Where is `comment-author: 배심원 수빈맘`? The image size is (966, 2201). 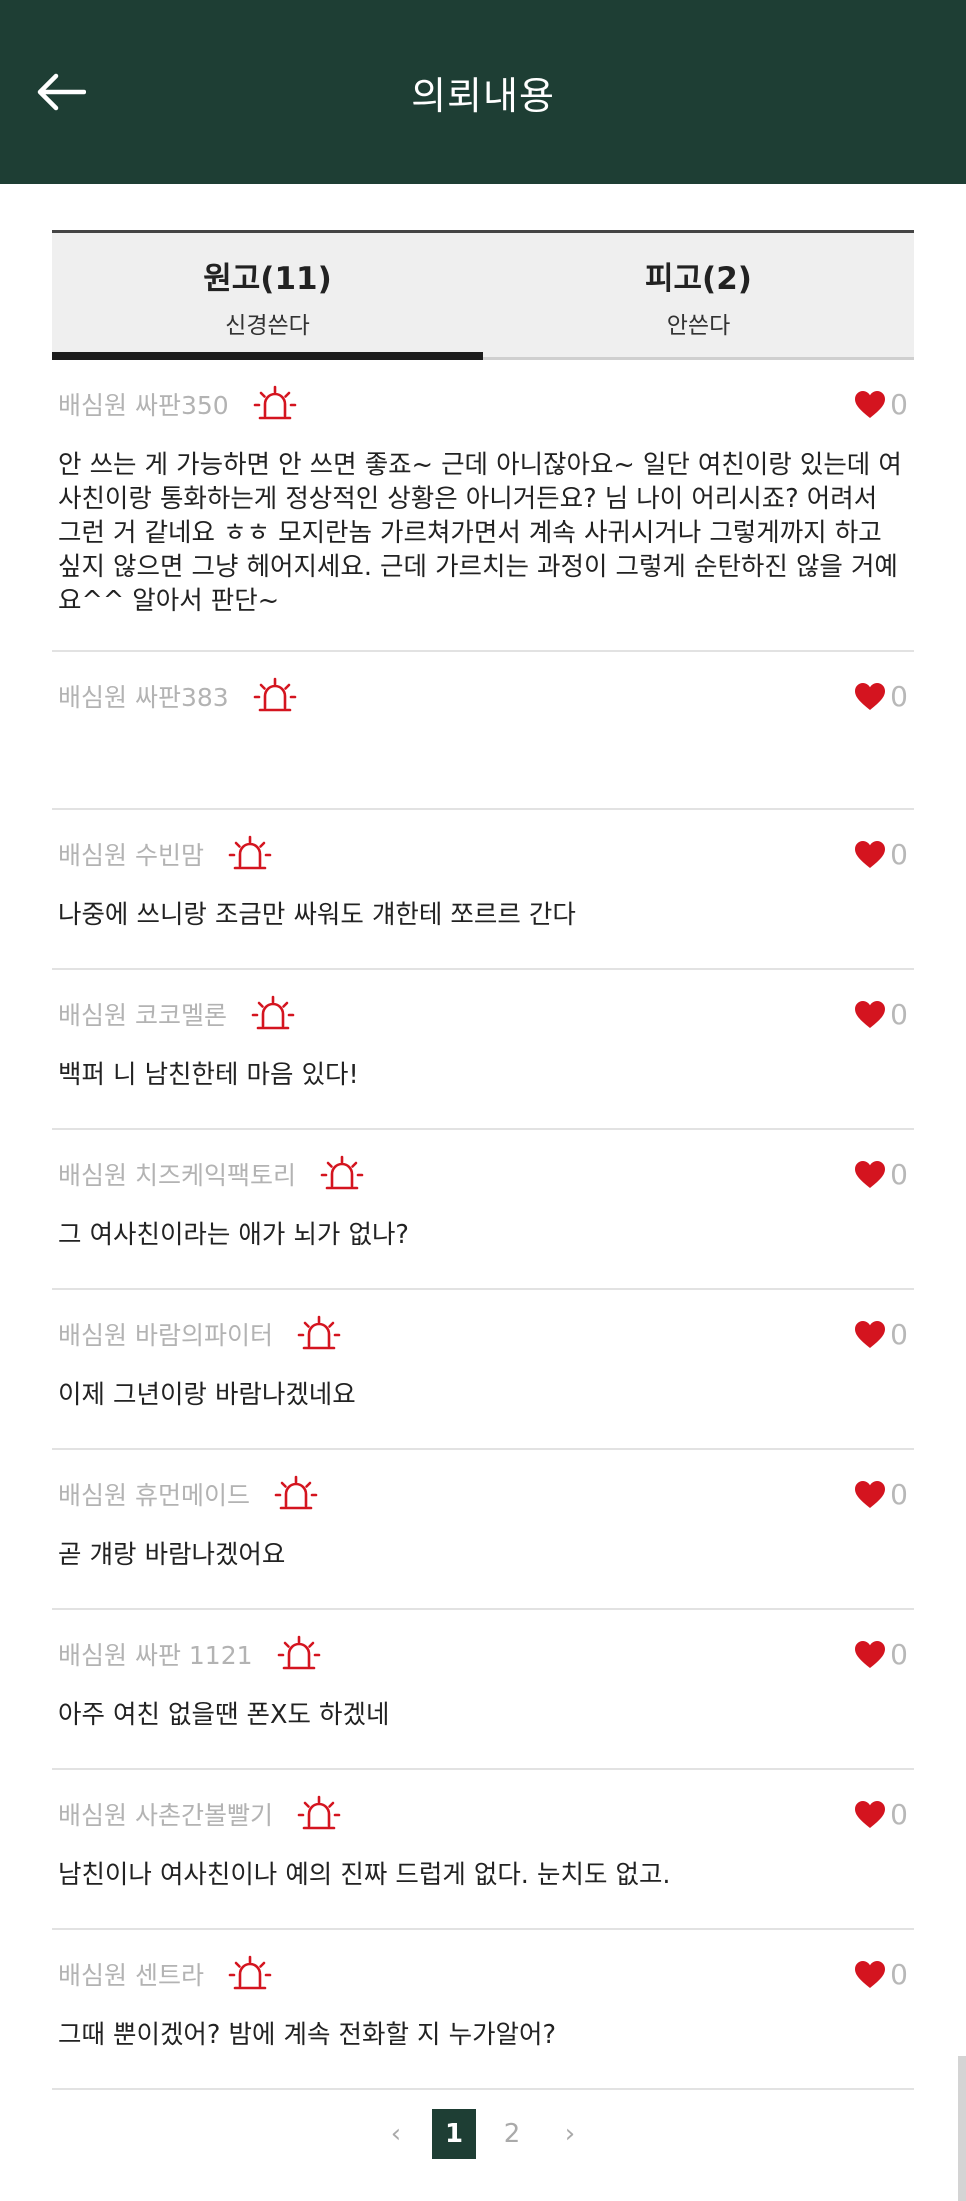
comment-author: 배심원 수빈맘 is located at coordinates (131, 855).